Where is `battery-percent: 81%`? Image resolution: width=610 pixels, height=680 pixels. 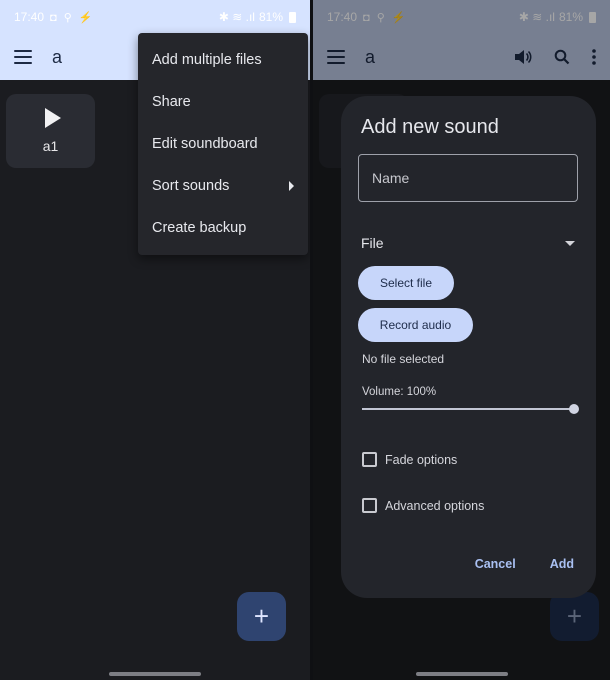 battery-percent: 81% is located at coordinates (270, 17).